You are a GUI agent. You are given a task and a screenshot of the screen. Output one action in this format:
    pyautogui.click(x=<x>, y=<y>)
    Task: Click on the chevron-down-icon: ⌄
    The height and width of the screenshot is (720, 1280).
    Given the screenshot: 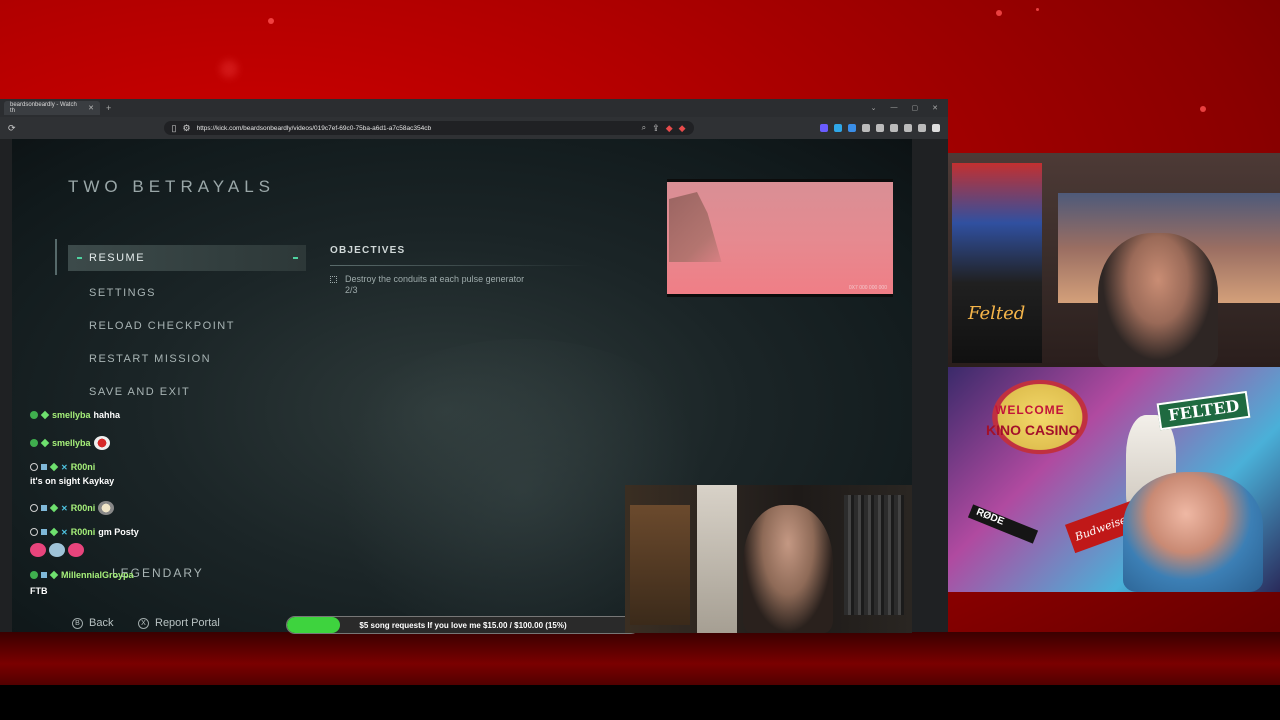 What is the action you would take?
    pyautogui.click(x=874, y=108)
    